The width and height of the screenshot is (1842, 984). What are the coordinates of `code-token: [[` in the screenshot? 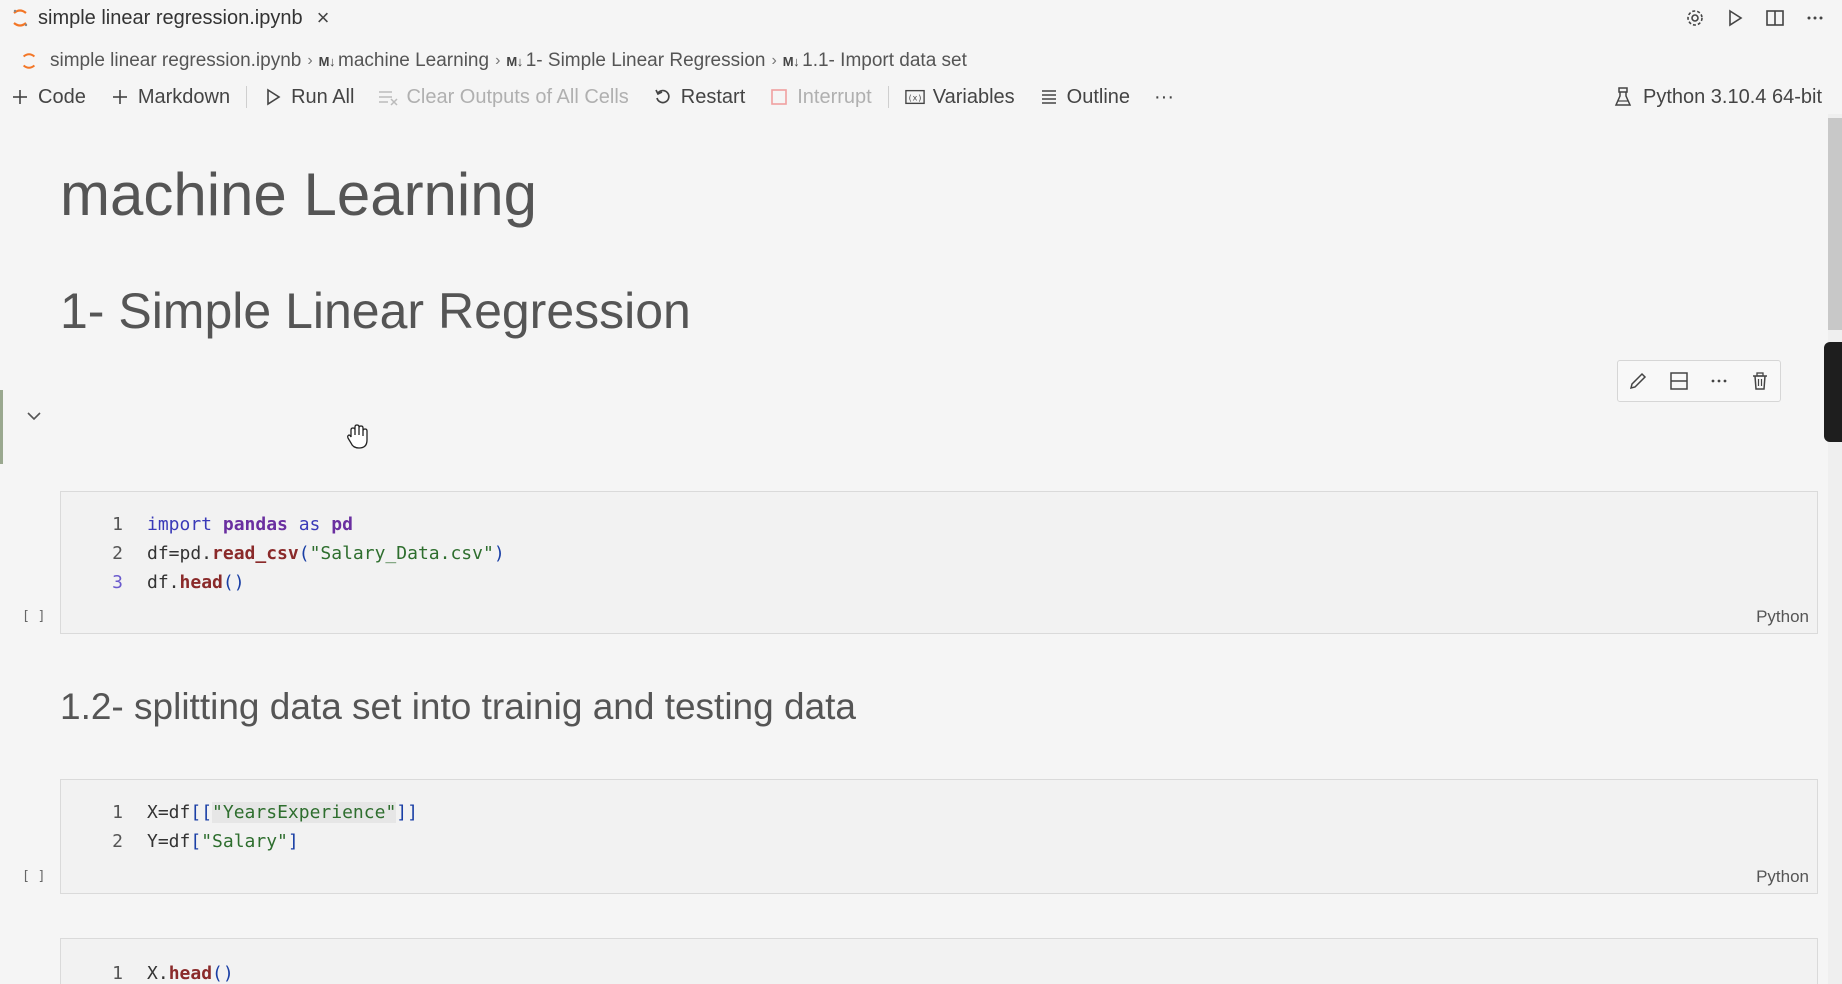 It's located at (201, 812).